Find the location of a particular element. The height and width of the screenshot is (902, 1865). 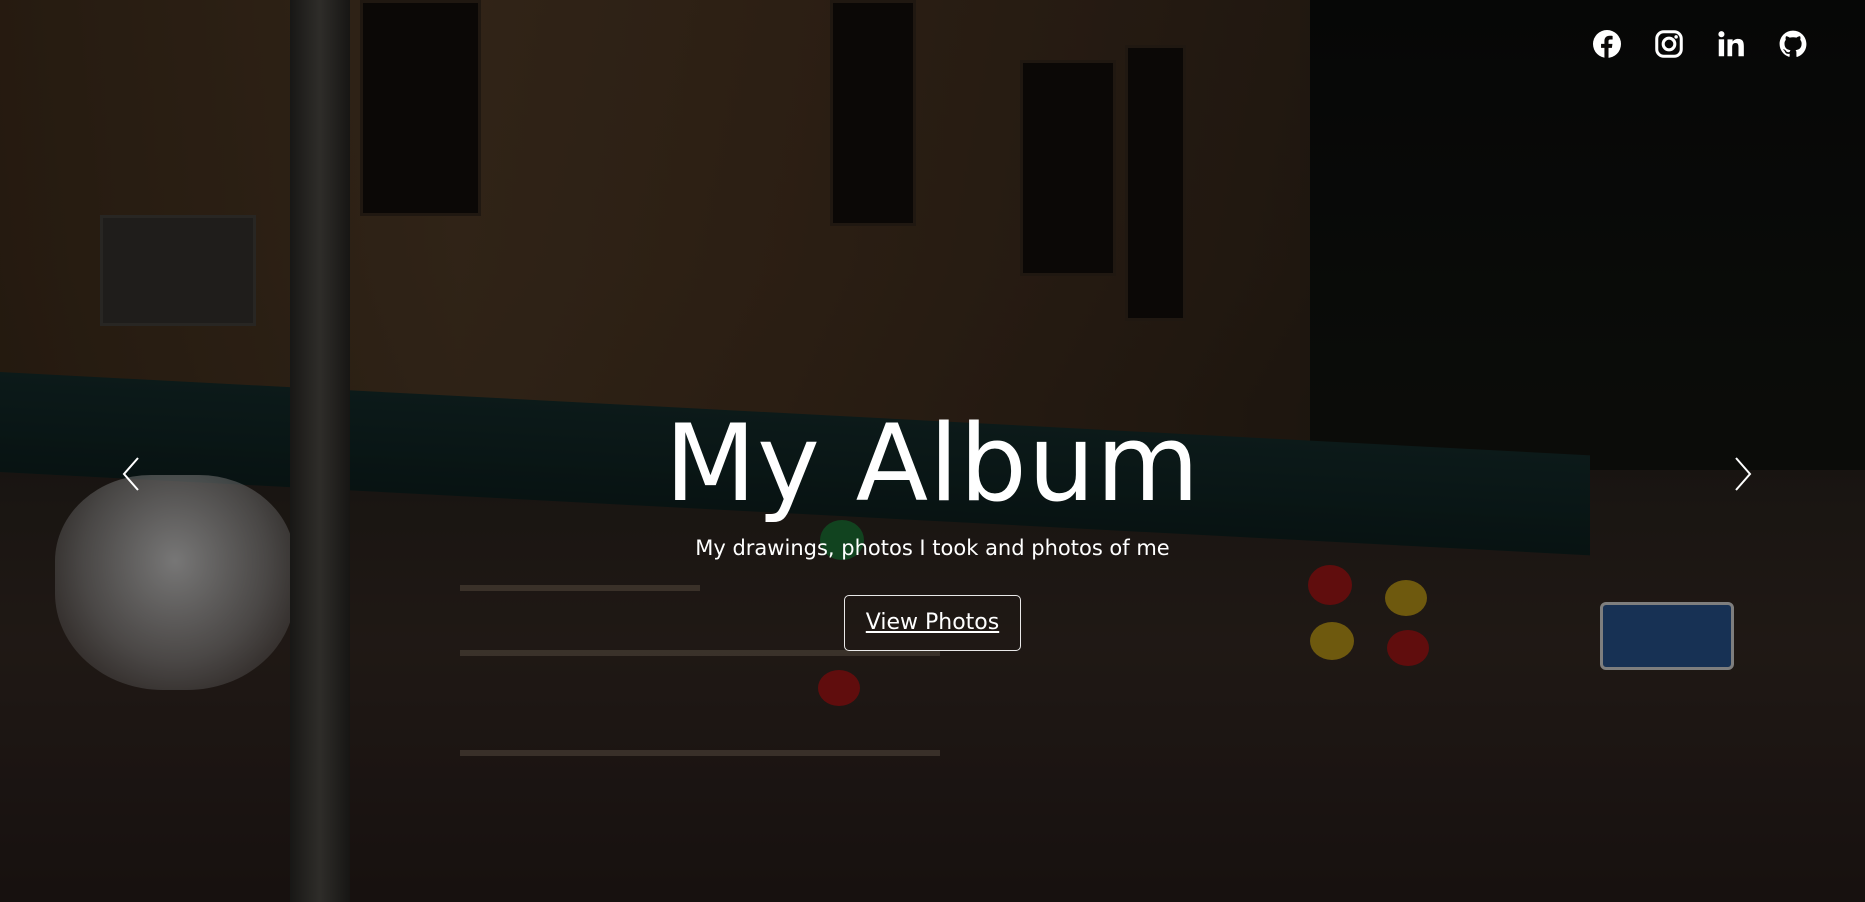

linkedin-link is located at coordinates (1731, 44).